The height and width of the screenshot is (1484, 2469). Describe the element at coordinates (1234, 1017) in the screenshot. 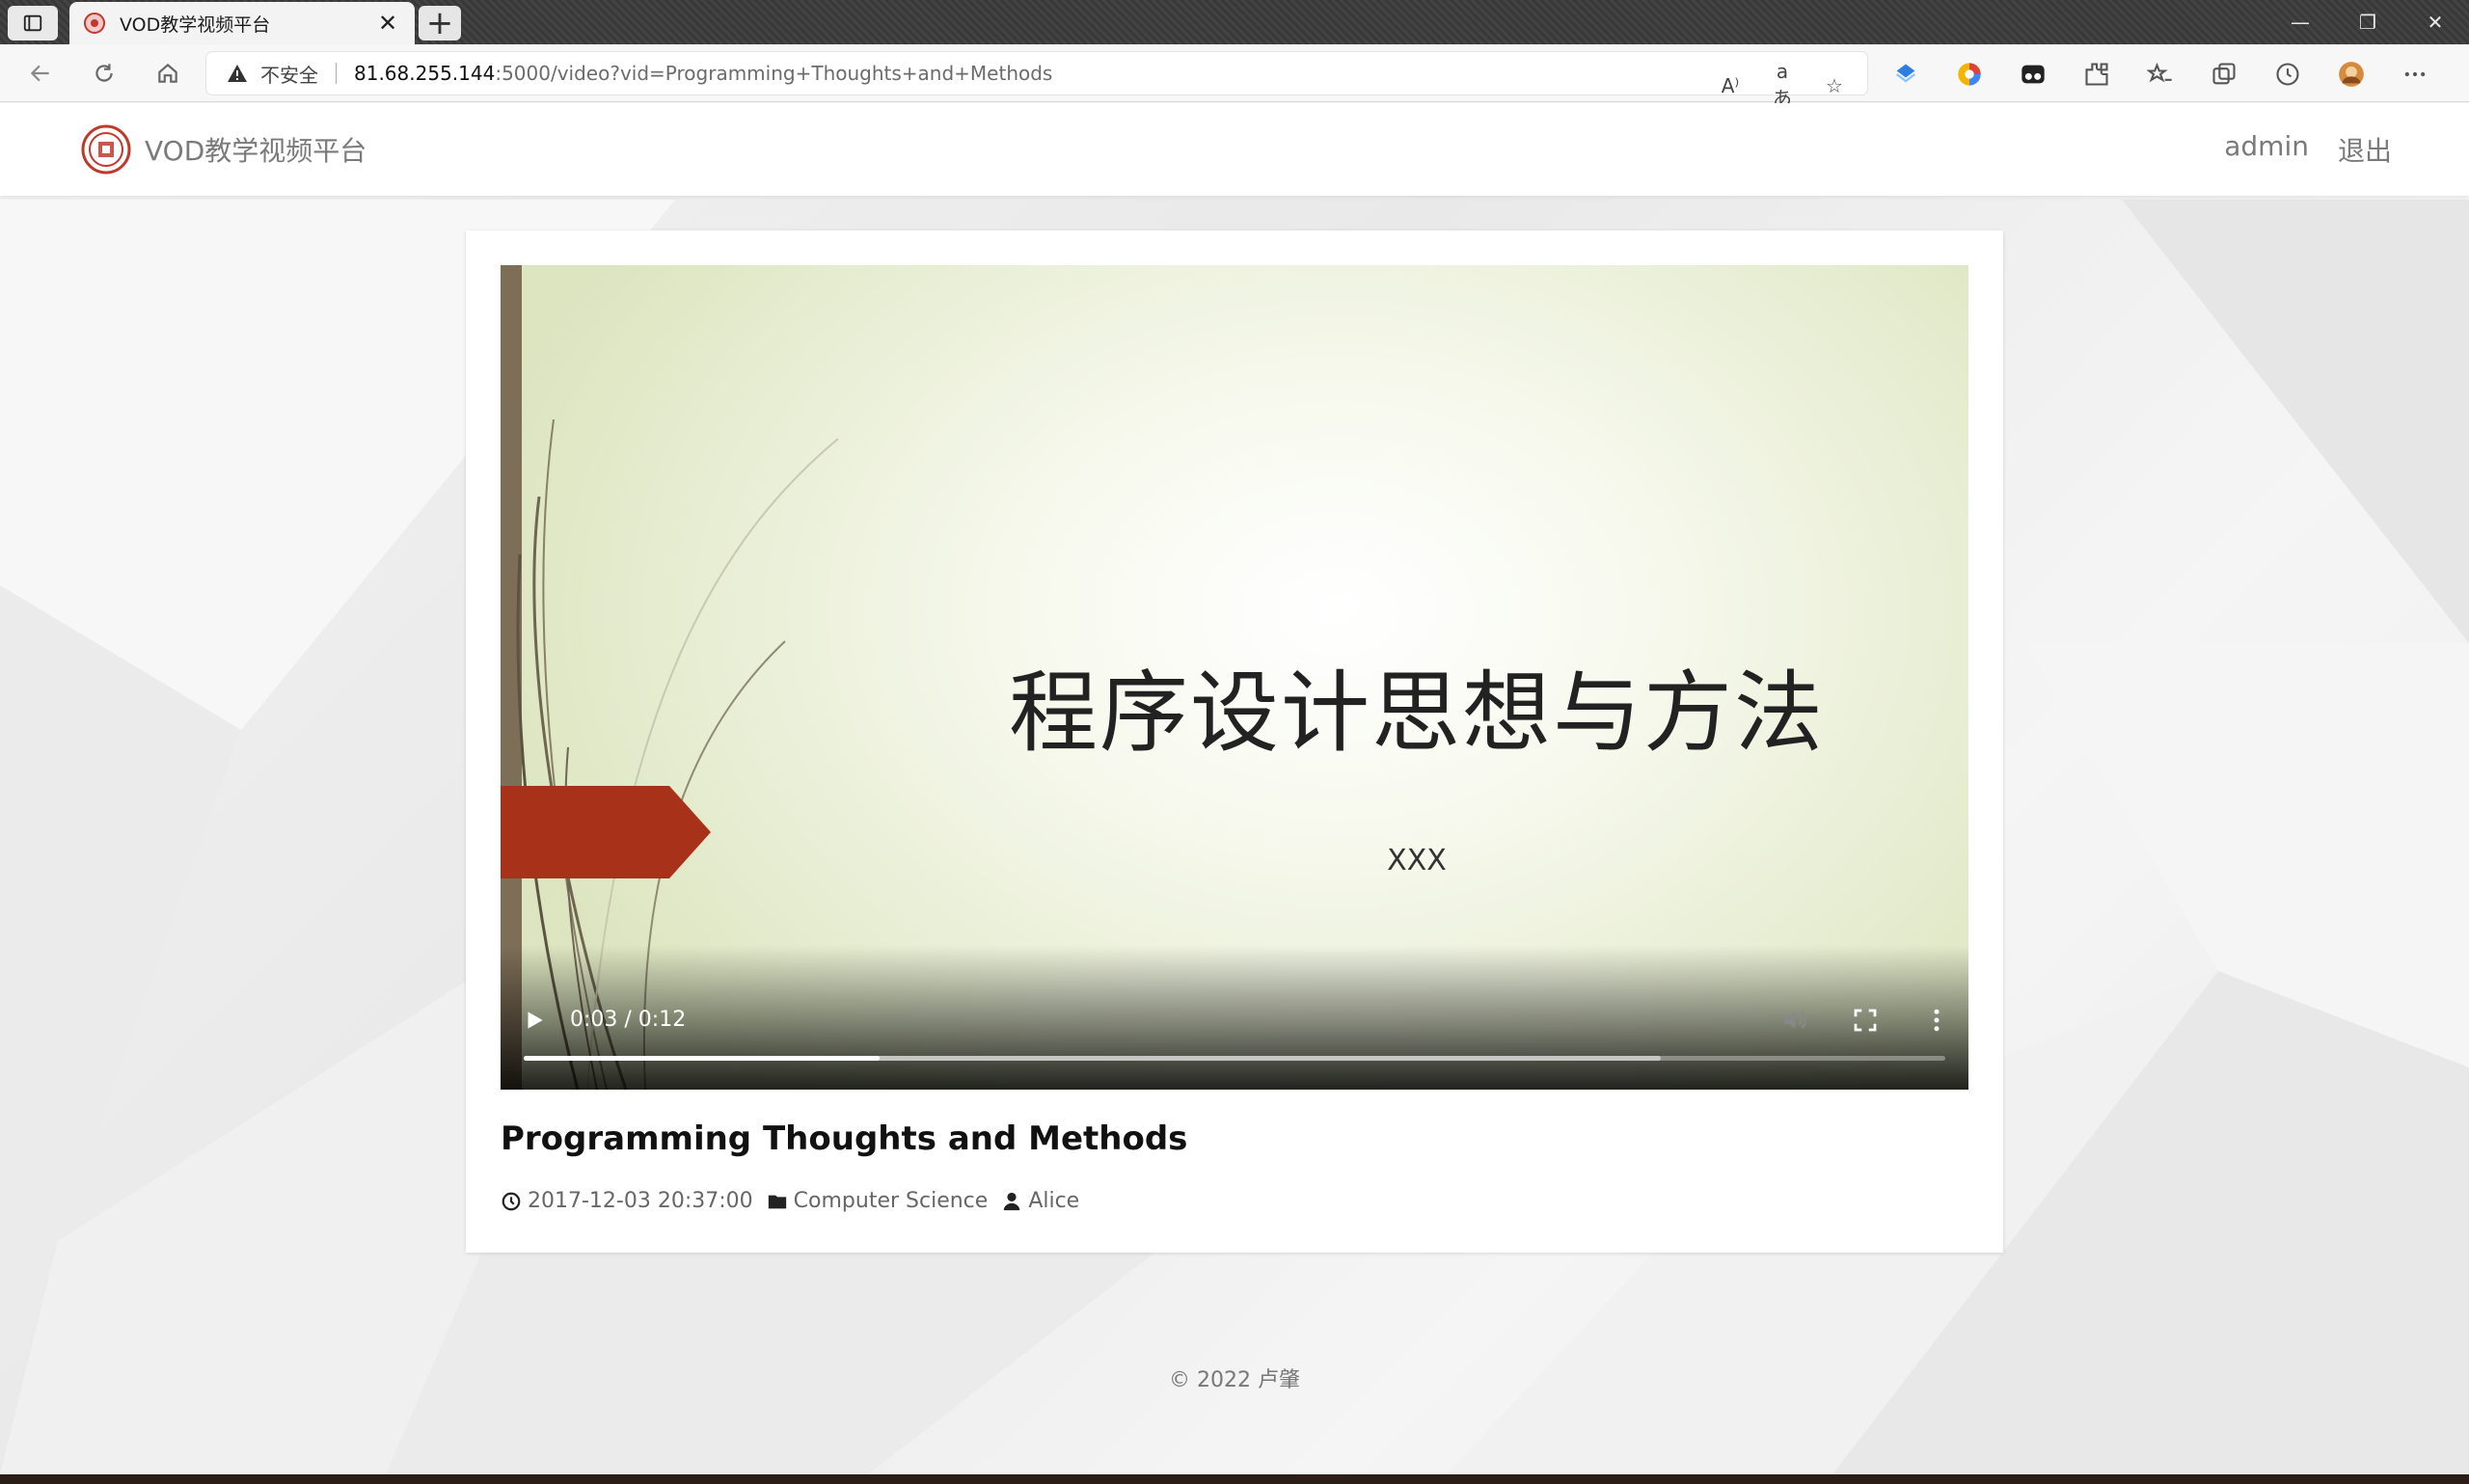

I see `video-controls-overlay` at that location.